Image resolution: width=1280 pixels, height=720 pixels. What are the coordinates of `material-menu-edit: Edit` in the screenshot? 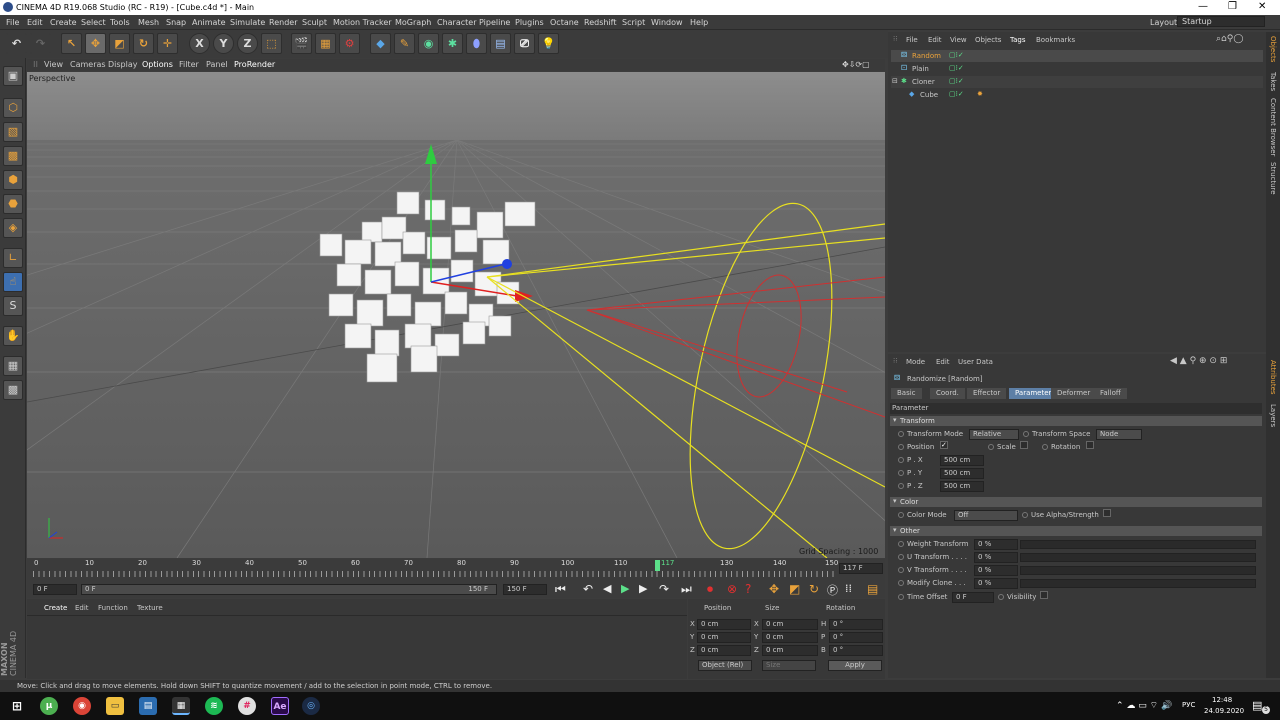 It's located at (82, 608).